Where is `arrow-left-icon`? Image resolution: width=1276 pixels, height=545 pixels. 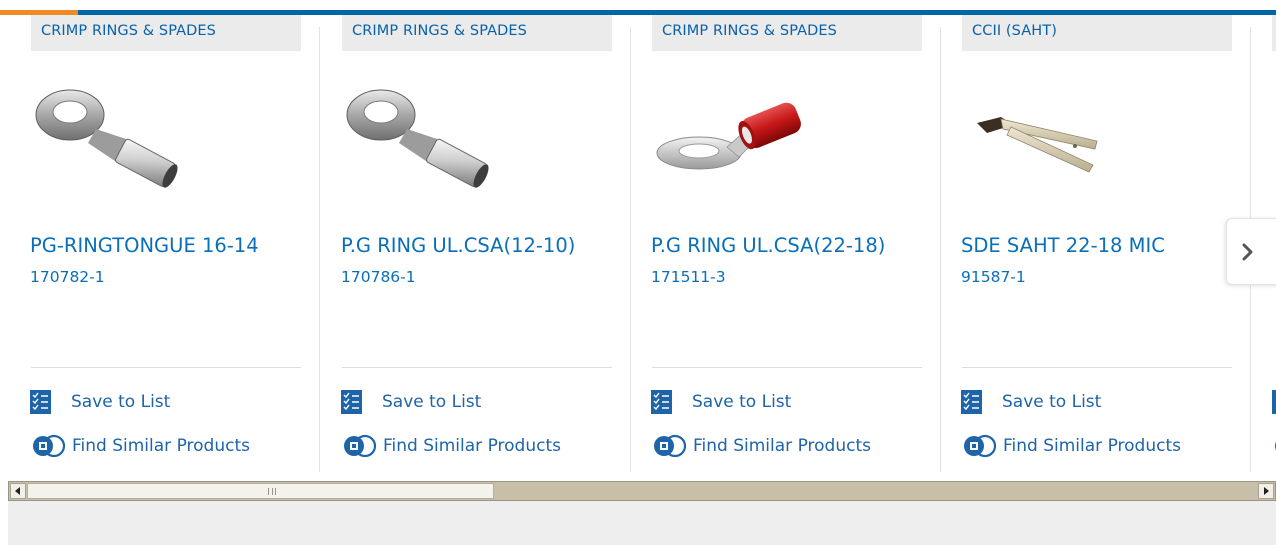 arrow-left-icon is located at coordinates (17, 491).